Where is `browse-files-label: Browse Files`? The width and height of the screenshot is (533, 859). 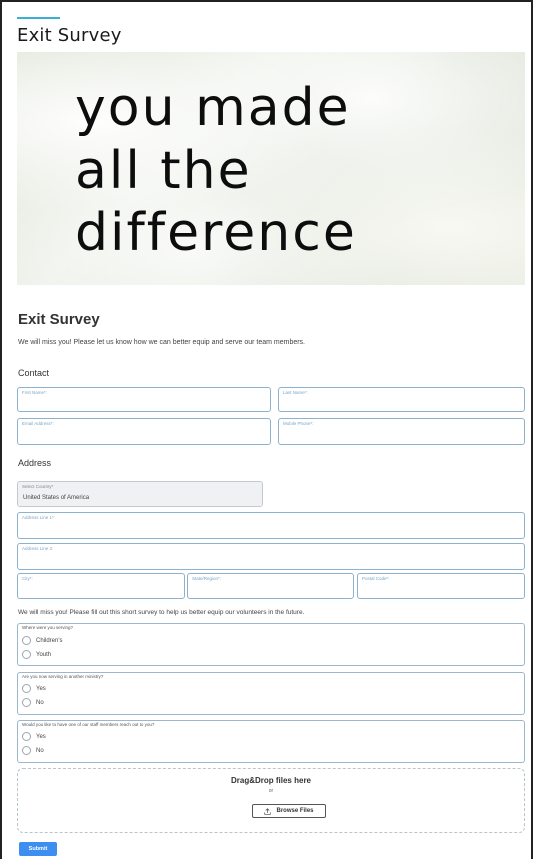
browse-files-label: Browse Files is located at coordinates (295, 811).